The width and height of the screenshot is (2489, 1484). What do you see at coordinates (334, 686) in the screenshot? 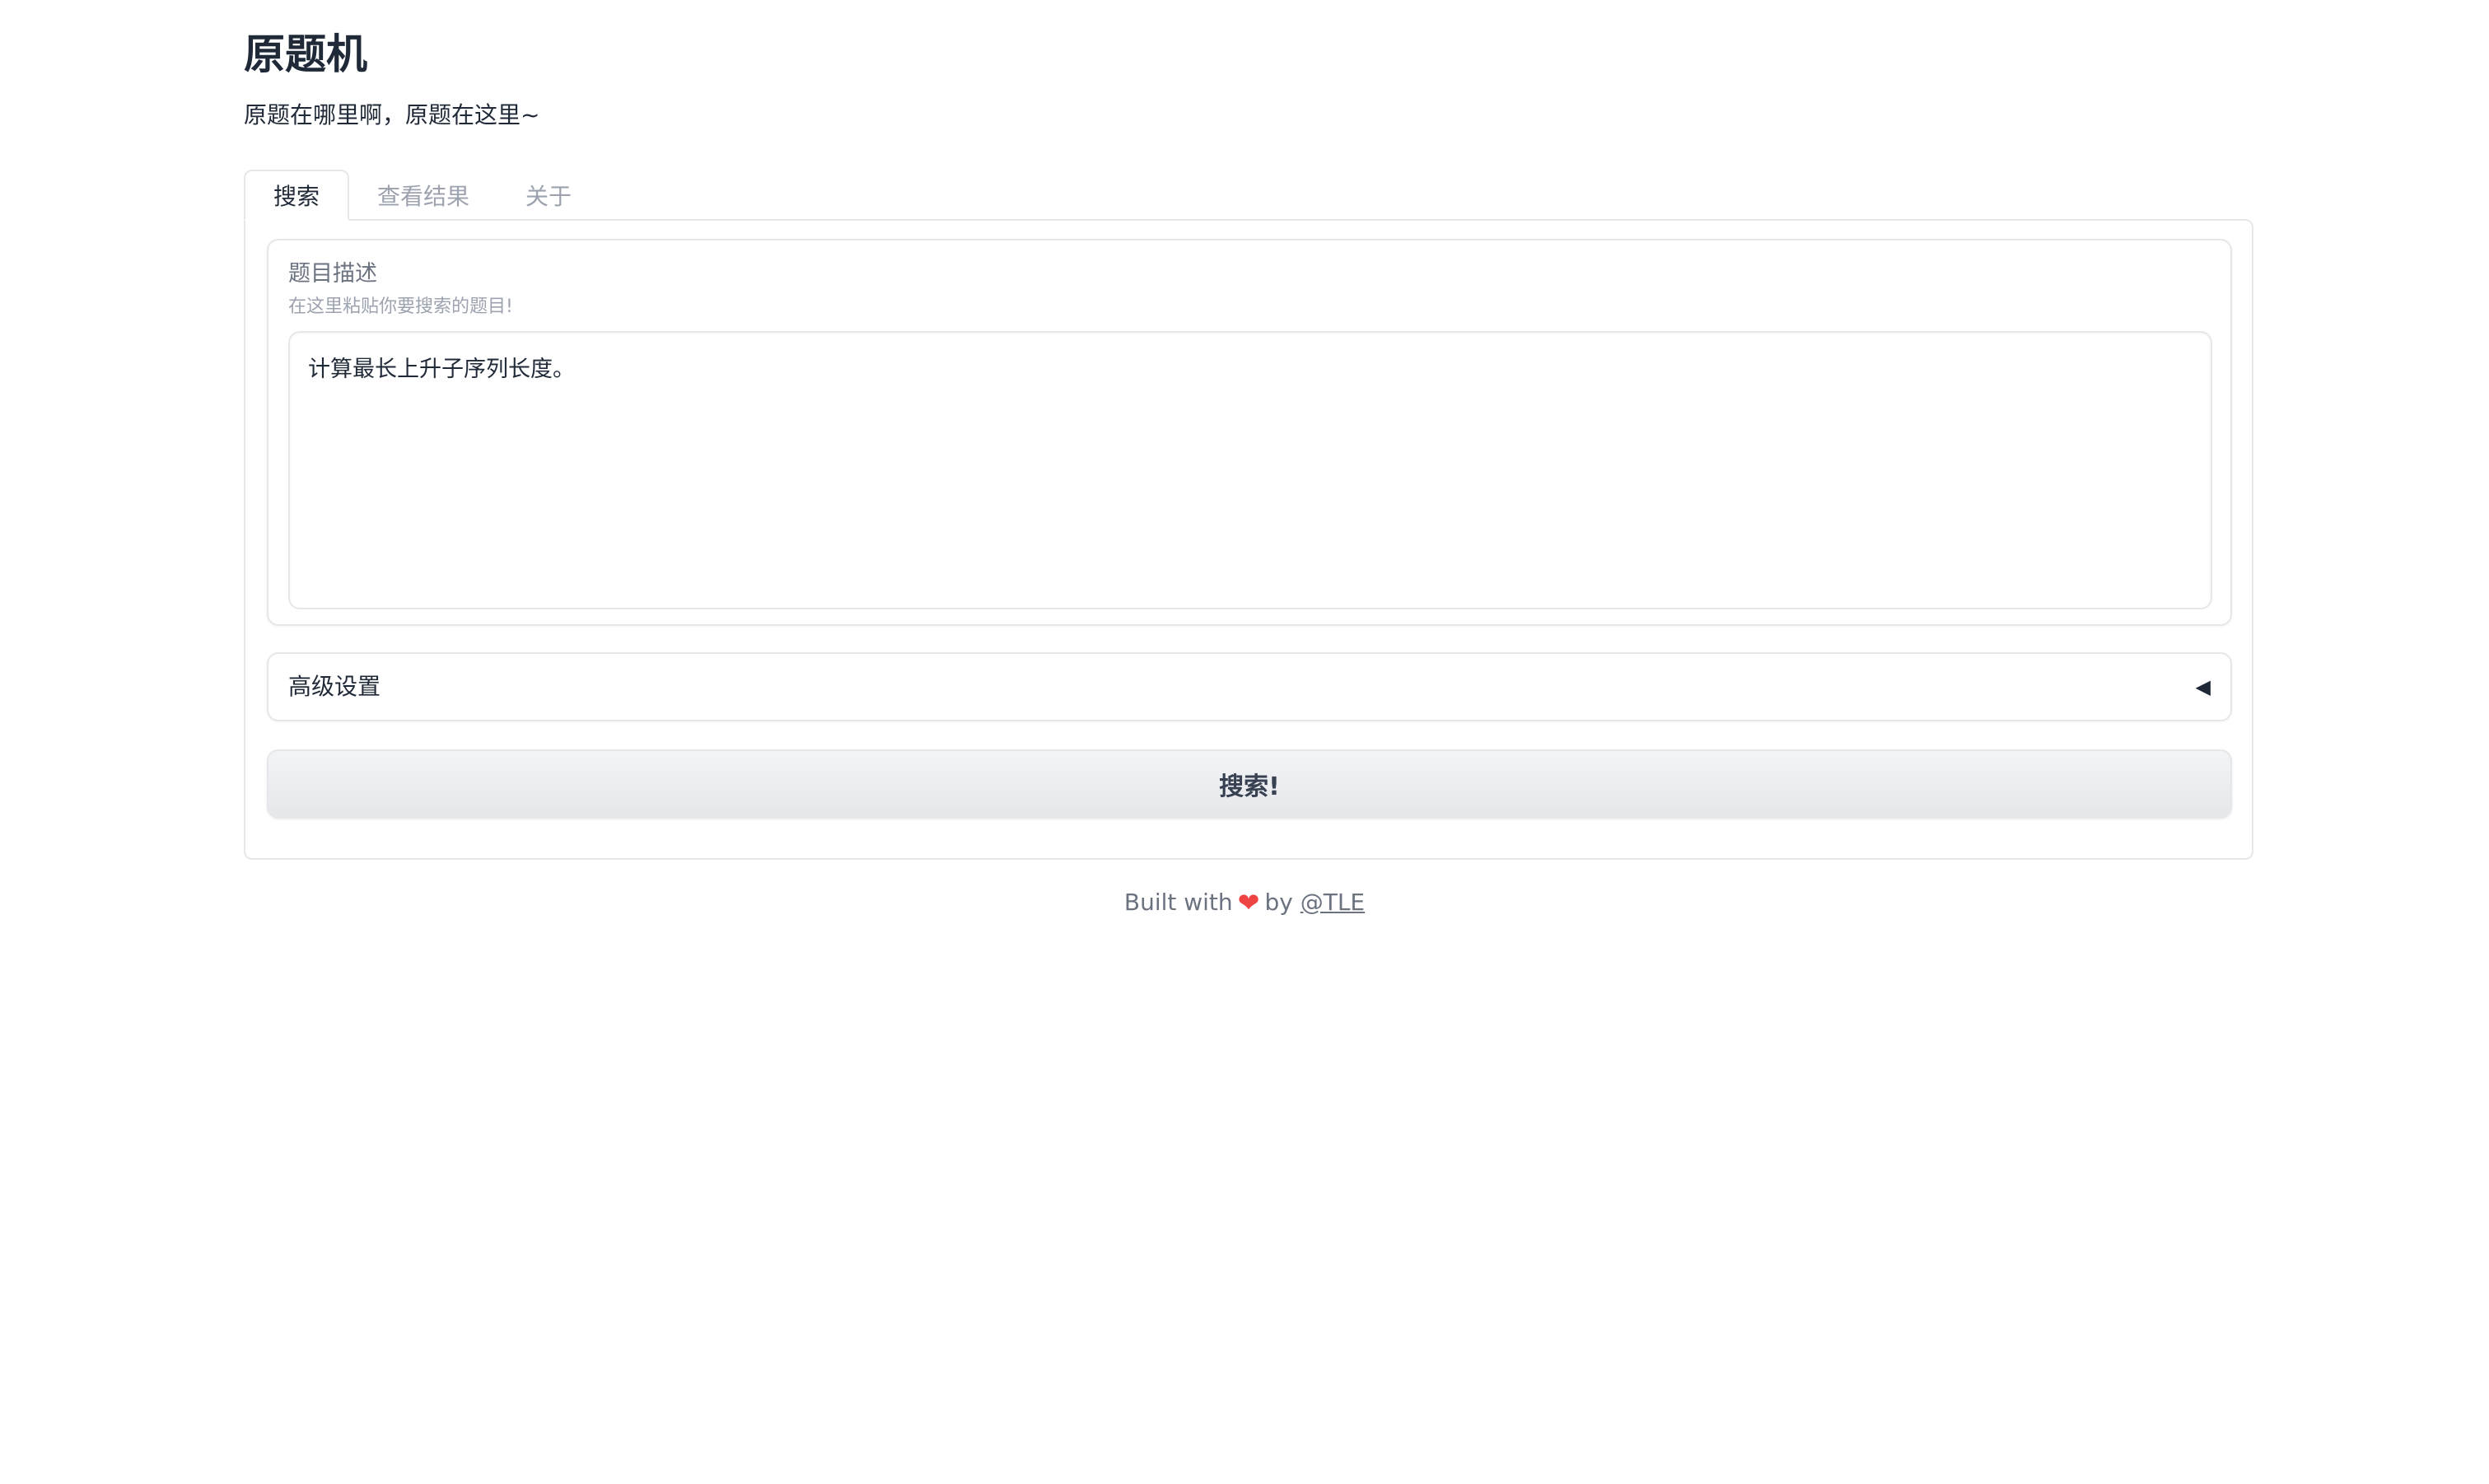
I see `advanced-settings-label: 高级设置` at bounding box center [334, 686].